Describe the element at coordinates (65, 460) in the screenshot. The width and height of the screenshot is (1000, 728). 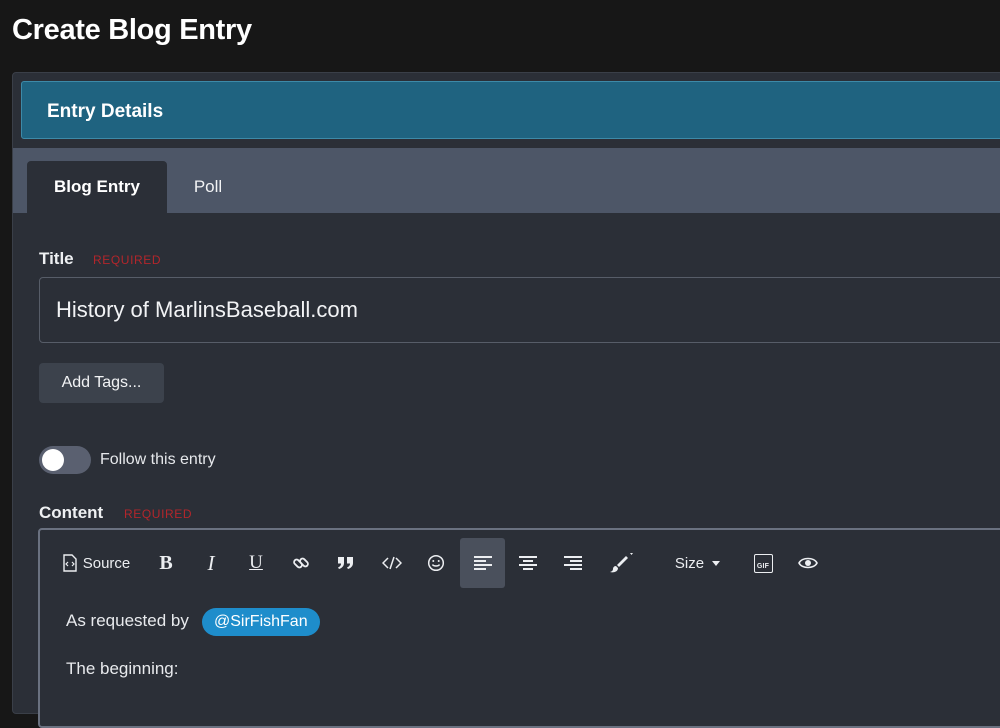
I see `follow-entry-toggle` at that location.